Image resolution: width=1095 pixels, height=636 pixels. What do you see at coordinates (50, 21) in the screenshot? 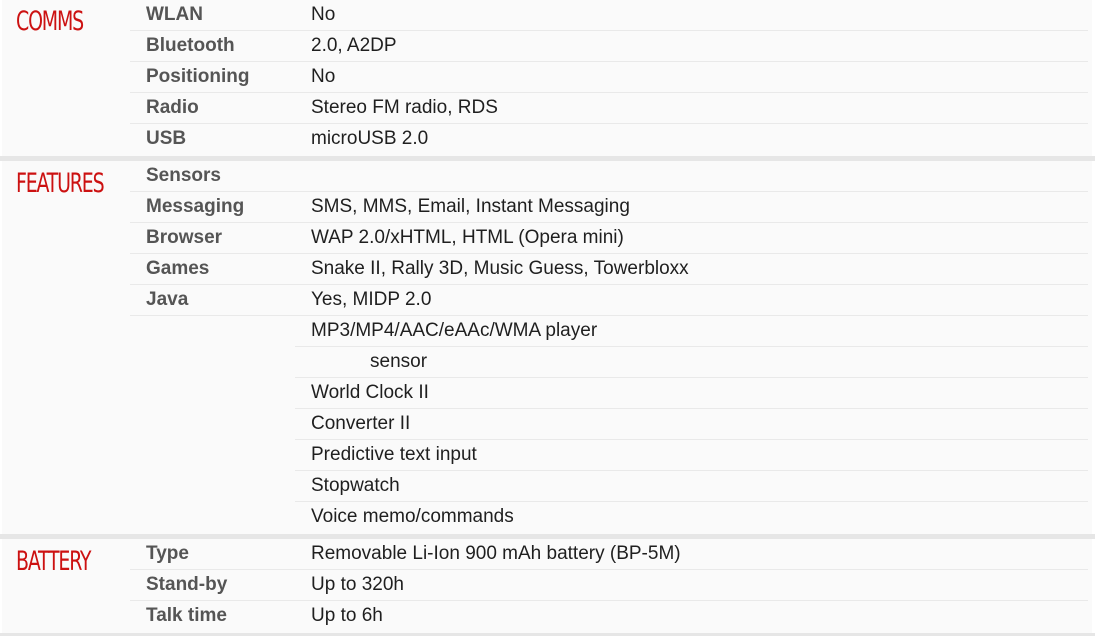
I see `section-title-comms: COMMS` at bounding box center [50, 21].